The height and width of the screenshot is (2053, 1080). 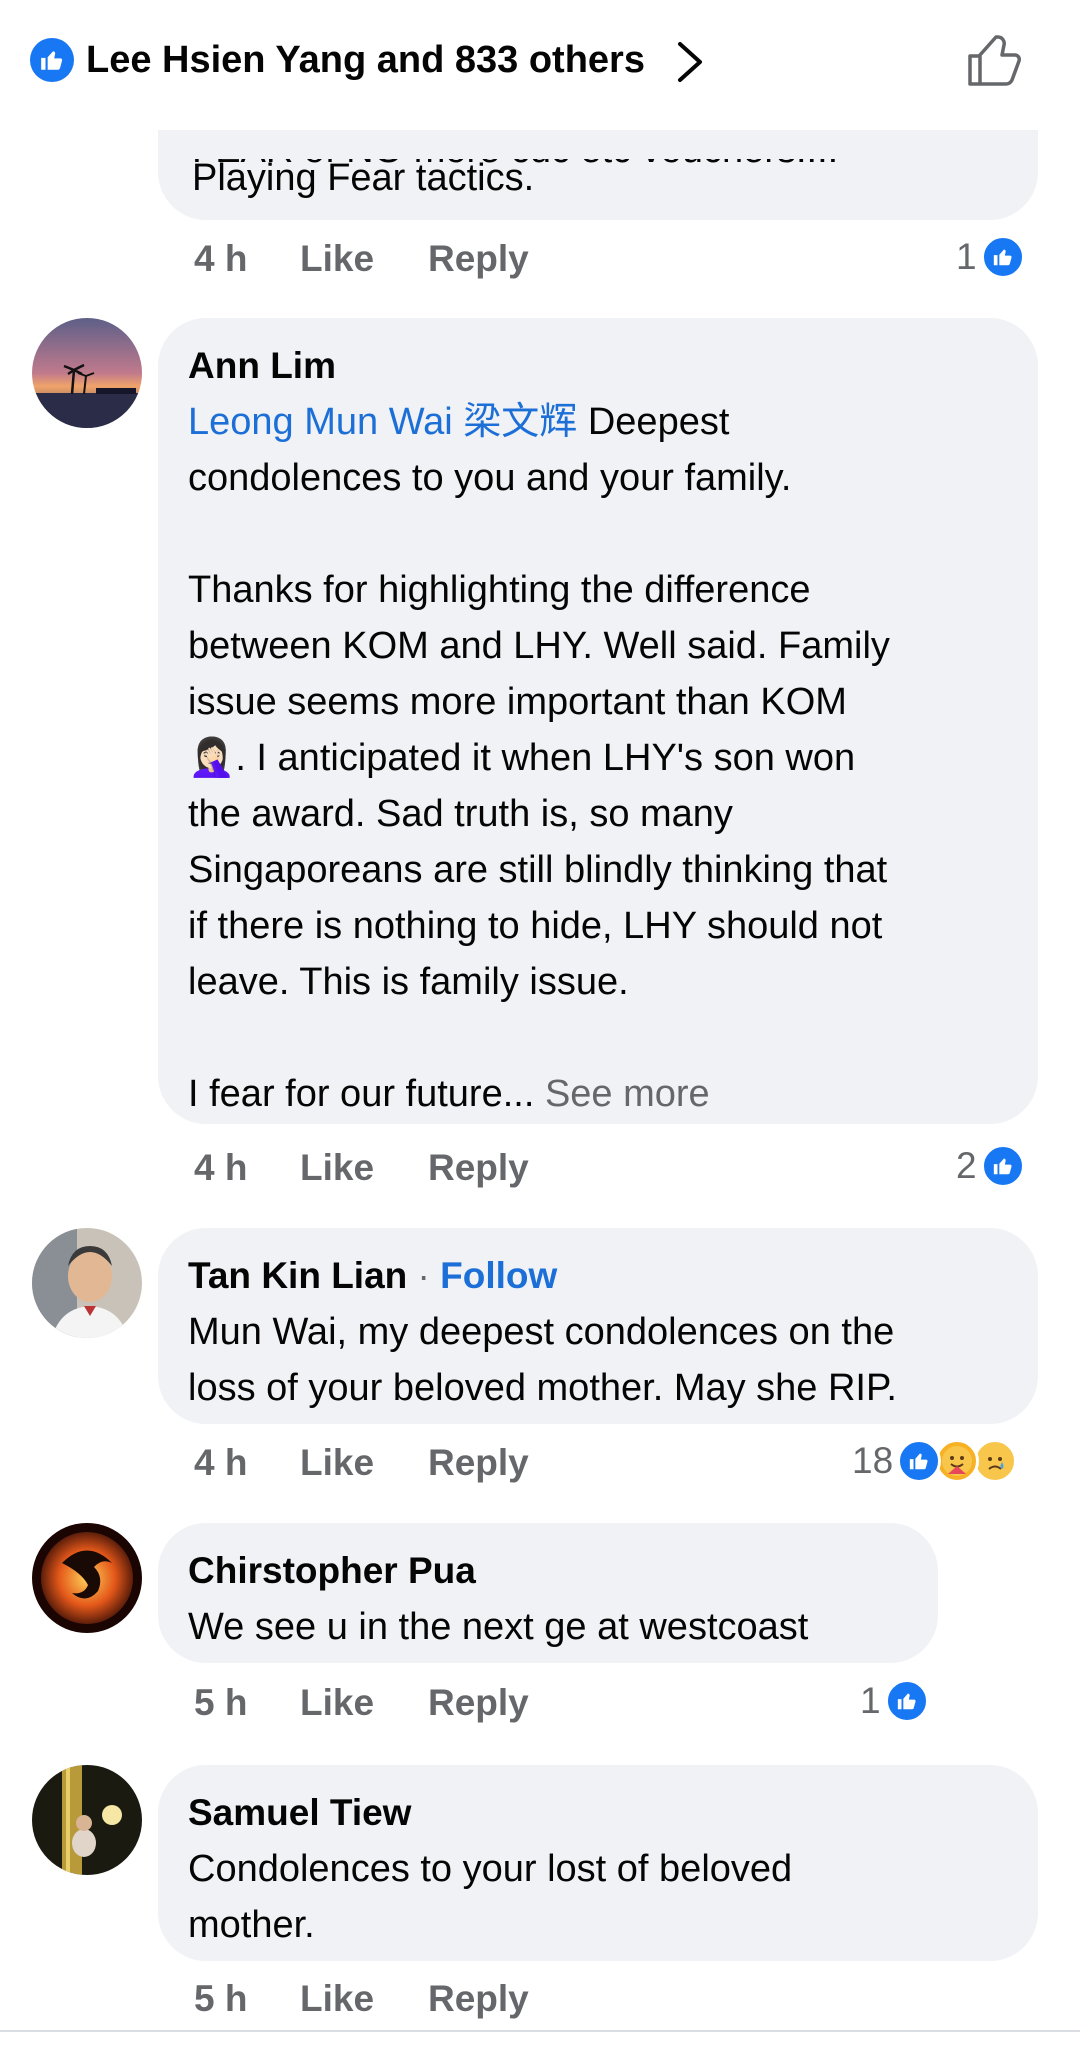 What do you see at coordinates (548, 1571) in the screenshot?
I see `comment-author: Chirstopher Pua` at bounding box center [548, 1571].